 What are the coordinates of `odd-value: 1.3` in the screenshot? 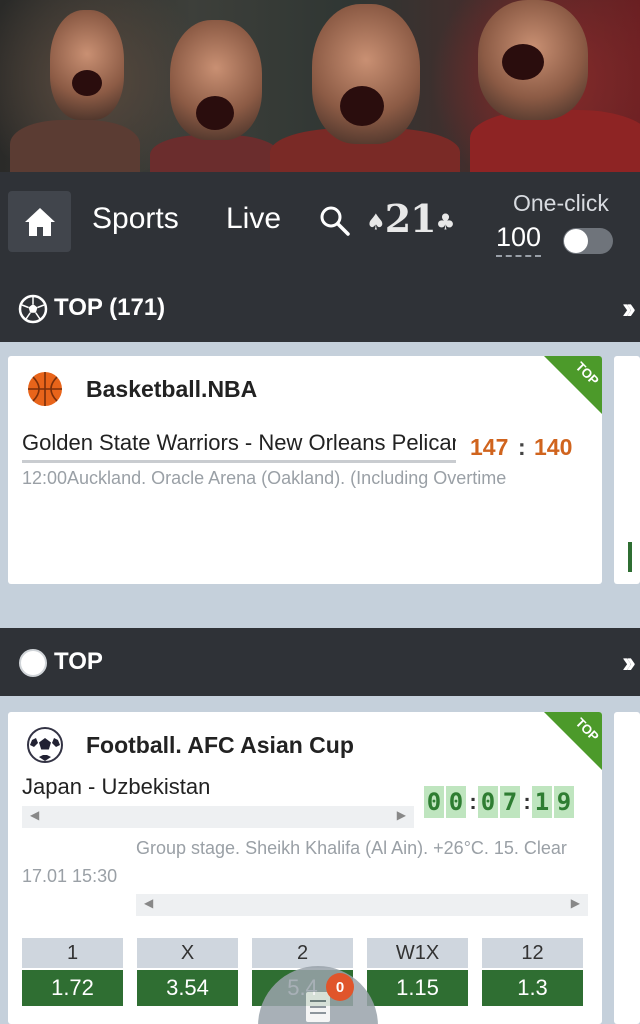 It's located at (532, 988).